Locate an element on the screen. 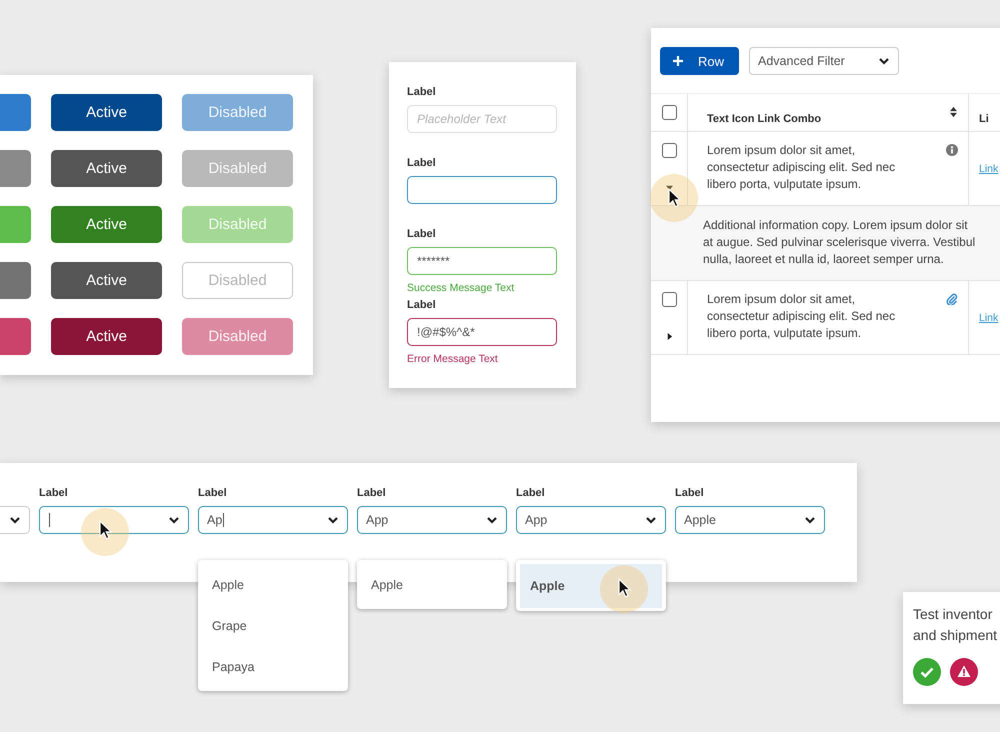  info-icon is located at coordinates (952, 150).